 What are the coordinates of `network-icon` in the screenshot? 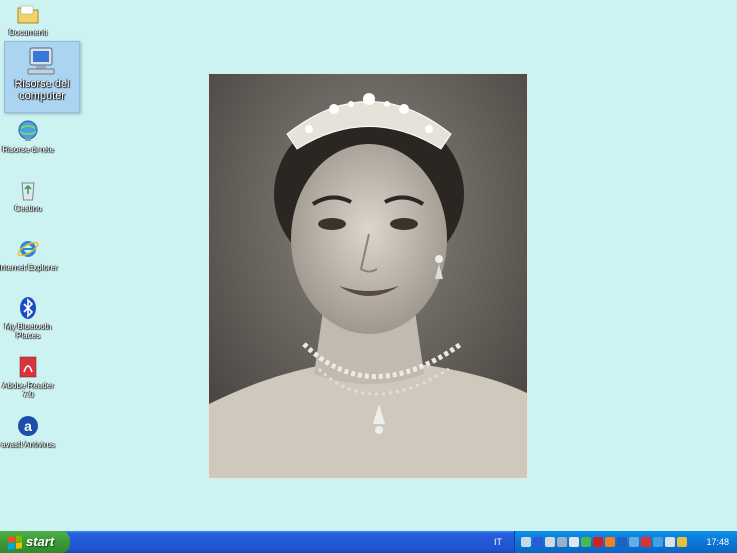 It's located at (526, 542).